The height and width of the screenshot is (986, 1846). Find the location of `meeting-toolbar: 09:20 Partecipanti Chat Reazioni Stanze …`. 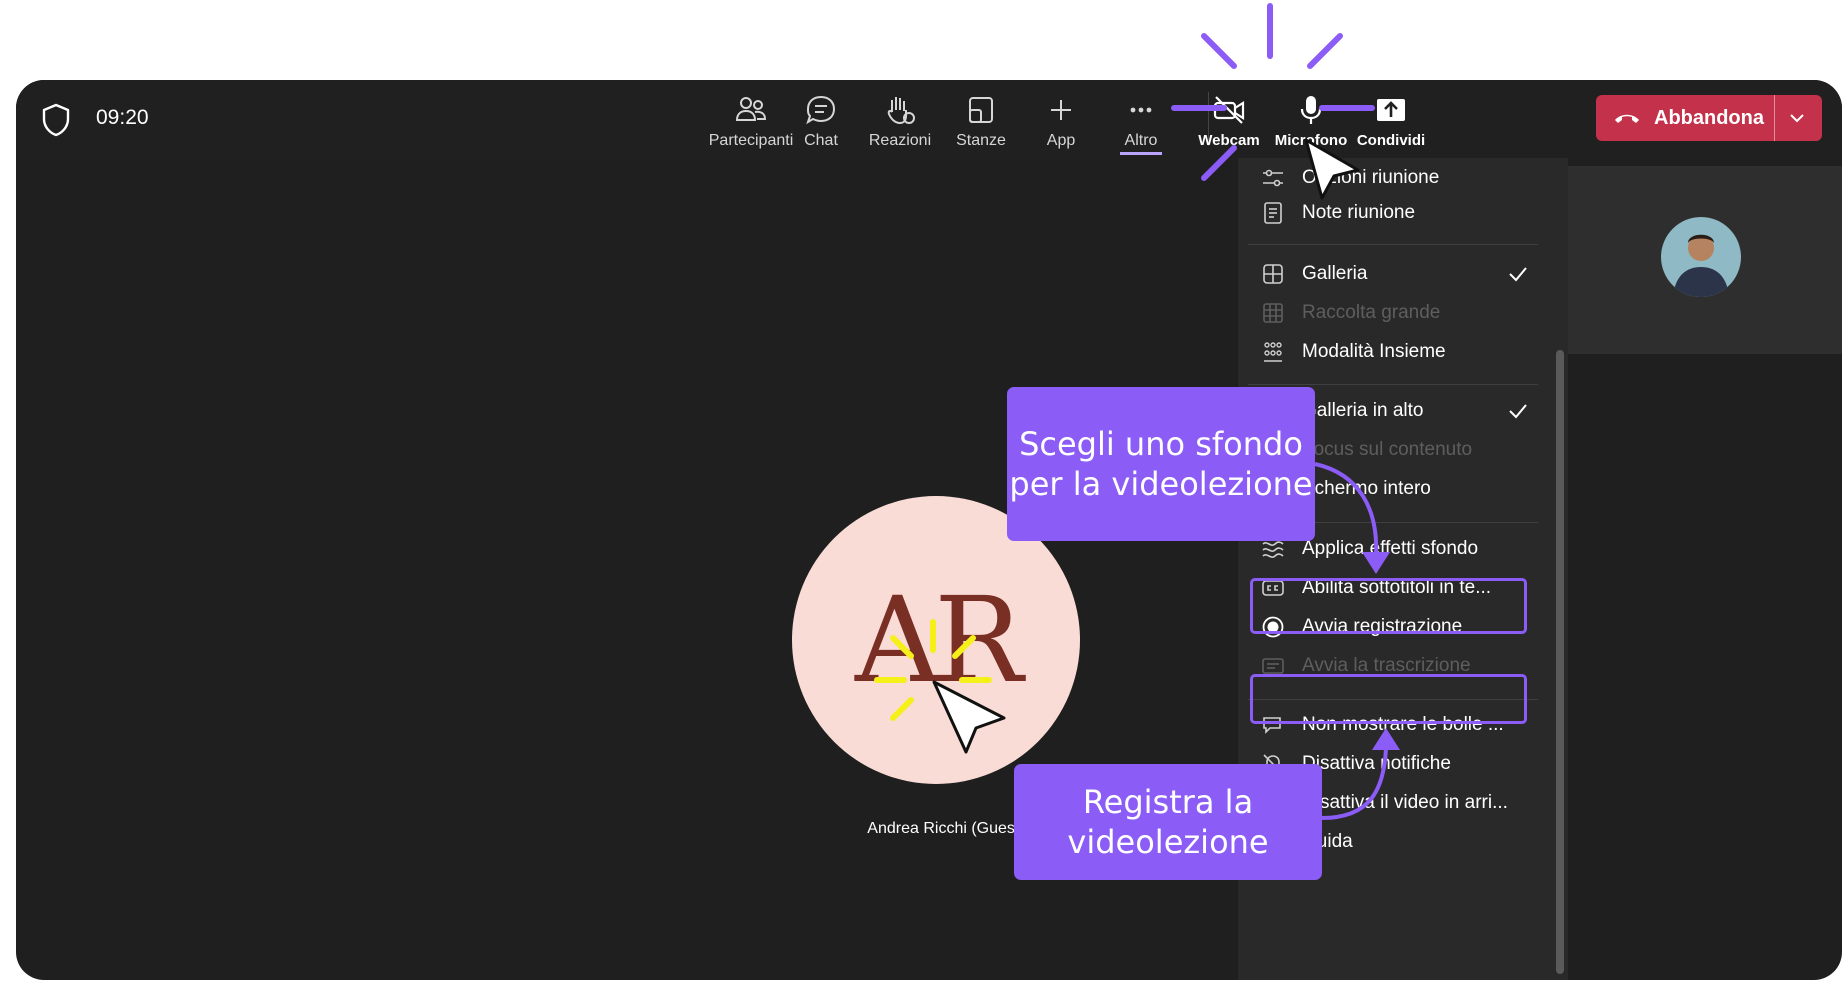

meeting-toolbar: 09:20 Partecipanti Chat Reazioni Stanze … is located at coordinates (929, 120).